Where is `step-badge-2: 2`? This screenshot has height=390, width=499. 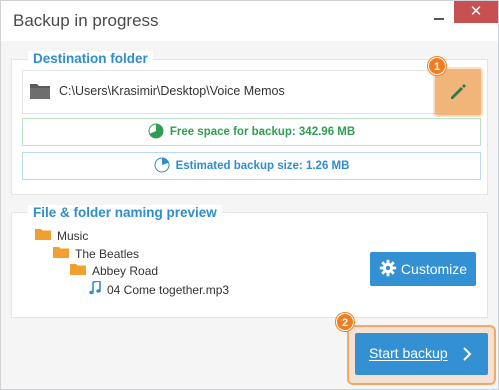
step-badge-2: 2 is located at coordinates (345, 322).